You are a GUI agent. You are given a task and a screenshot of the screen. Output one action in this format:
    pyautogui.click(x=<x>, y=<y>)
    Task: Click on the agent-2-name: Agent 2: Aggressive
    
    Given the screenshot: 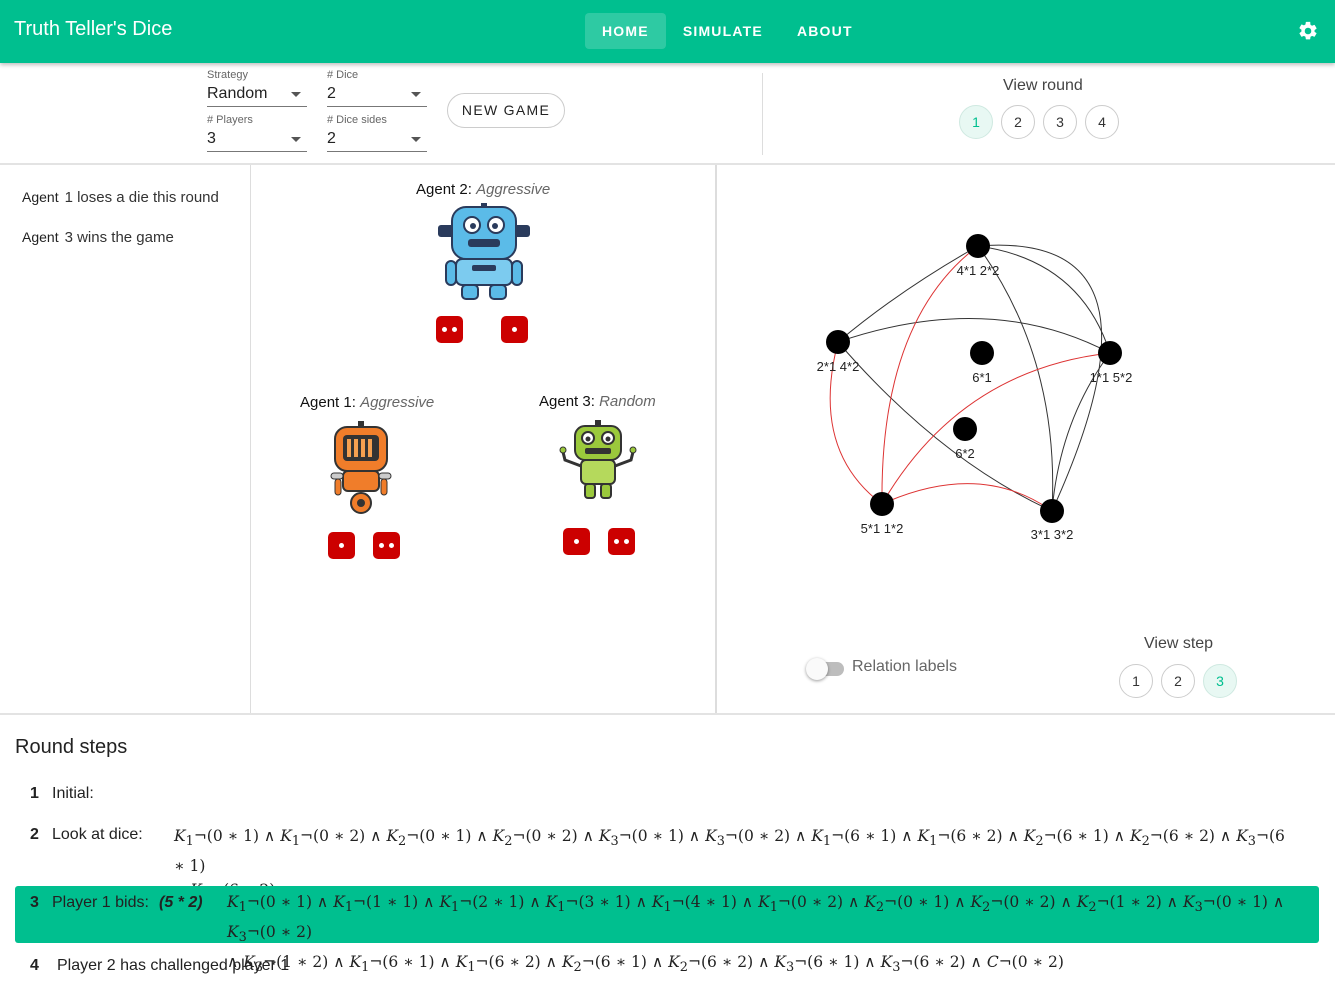 What is the action you would take?
    pyautogui.click(x=483, y=189)
    